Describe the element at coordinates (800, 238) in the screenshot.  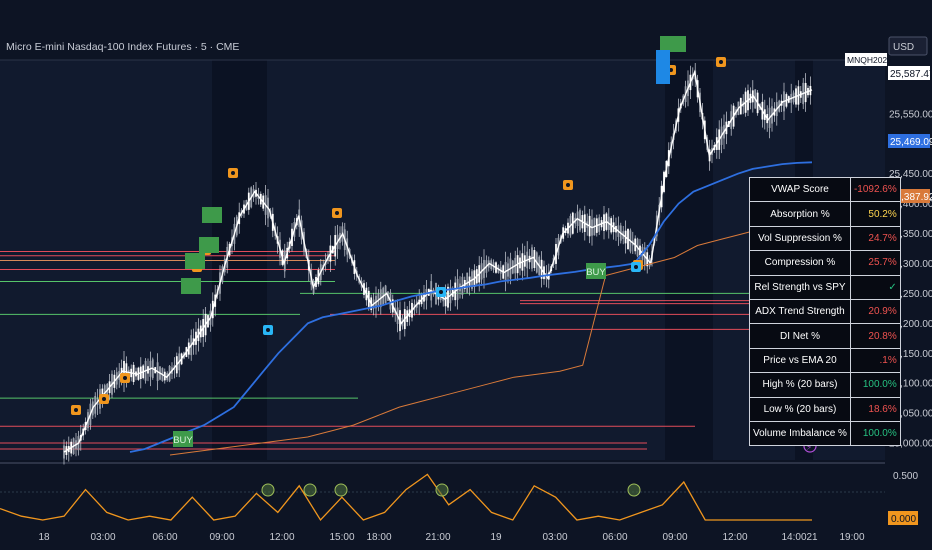
I see `metric-label: Vol Suppression %` at that location.